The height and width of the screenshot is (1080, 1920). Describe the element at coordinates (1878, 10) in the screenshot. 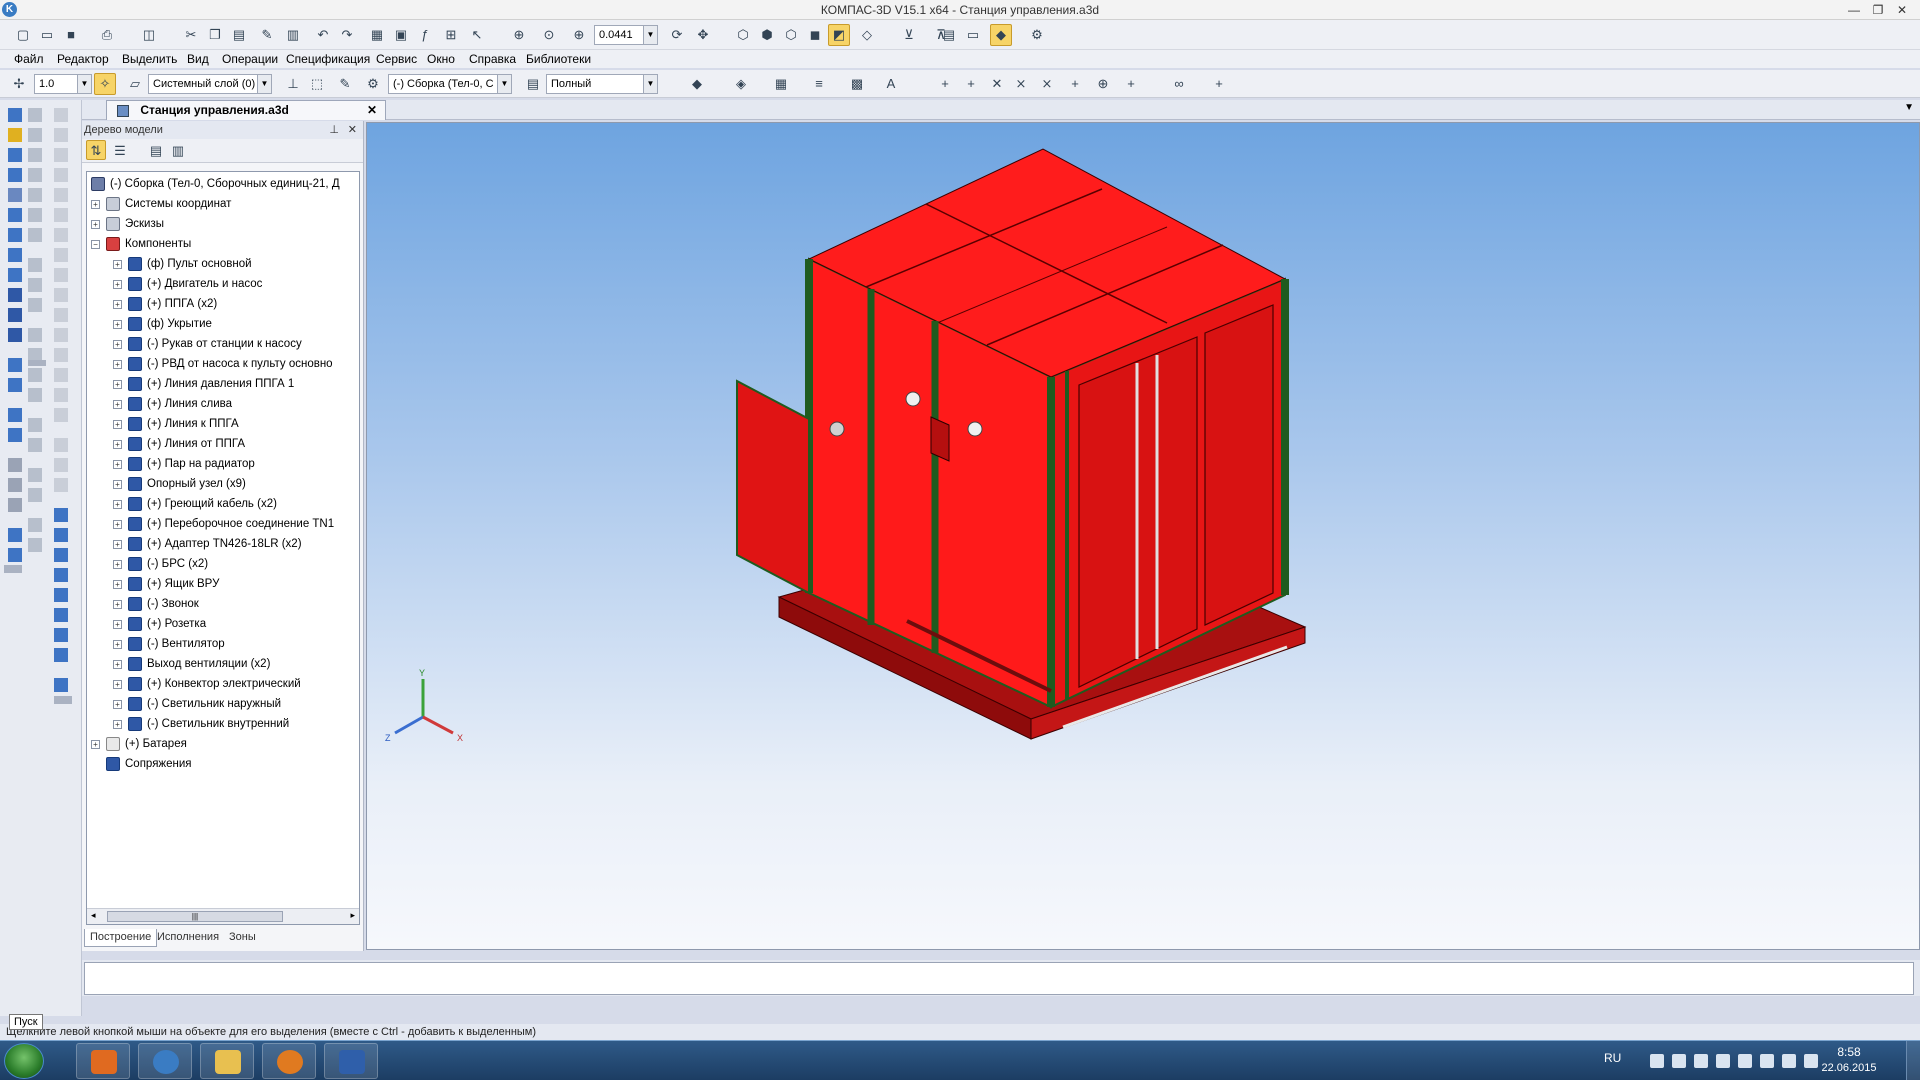

I see `restore-button: ❐` at that location.